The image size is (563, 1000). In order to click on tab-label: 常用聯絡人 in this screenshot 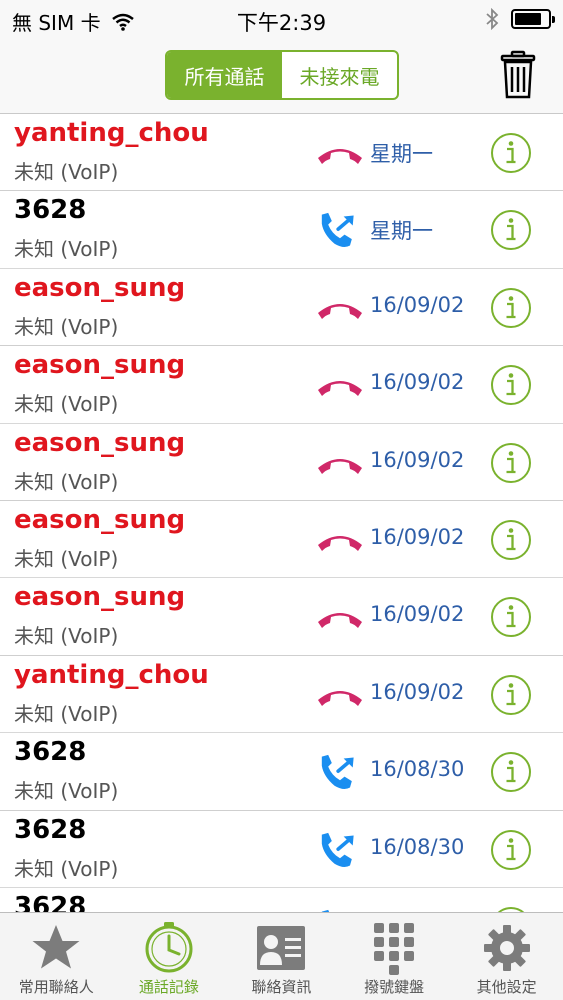, I will do `click(56, 987)`.